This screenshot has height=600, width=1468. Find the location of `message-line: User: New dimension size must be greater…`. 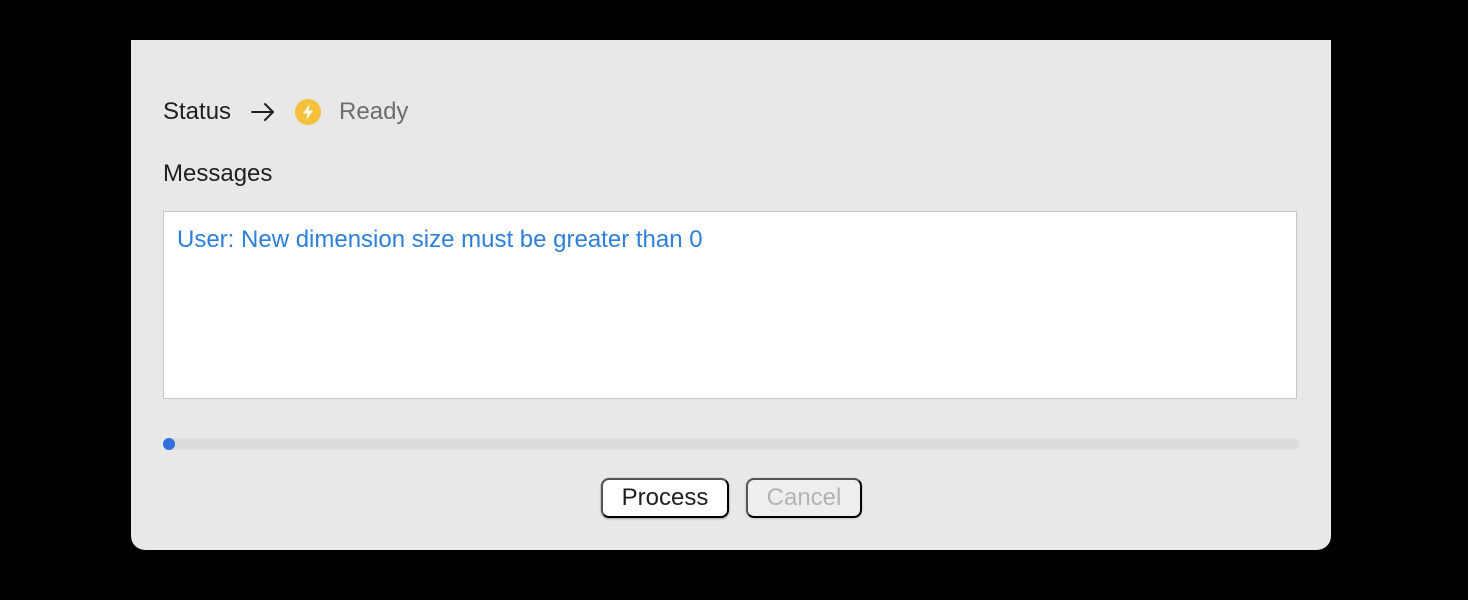

message-line: User: New dimension size must be greater… is located at coordinates (440, 239).